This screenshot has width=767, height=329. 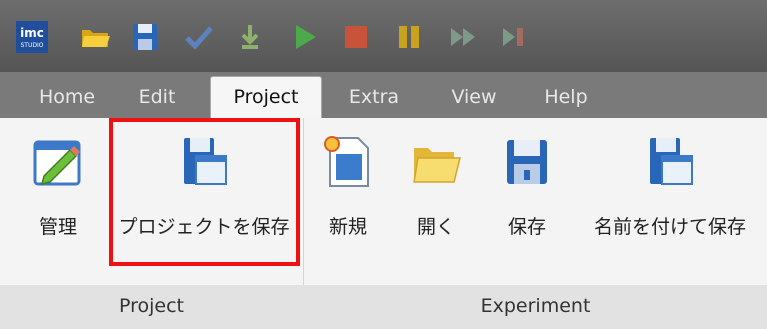 I want to click on tab-help: Help, so click(x=566, y=99).